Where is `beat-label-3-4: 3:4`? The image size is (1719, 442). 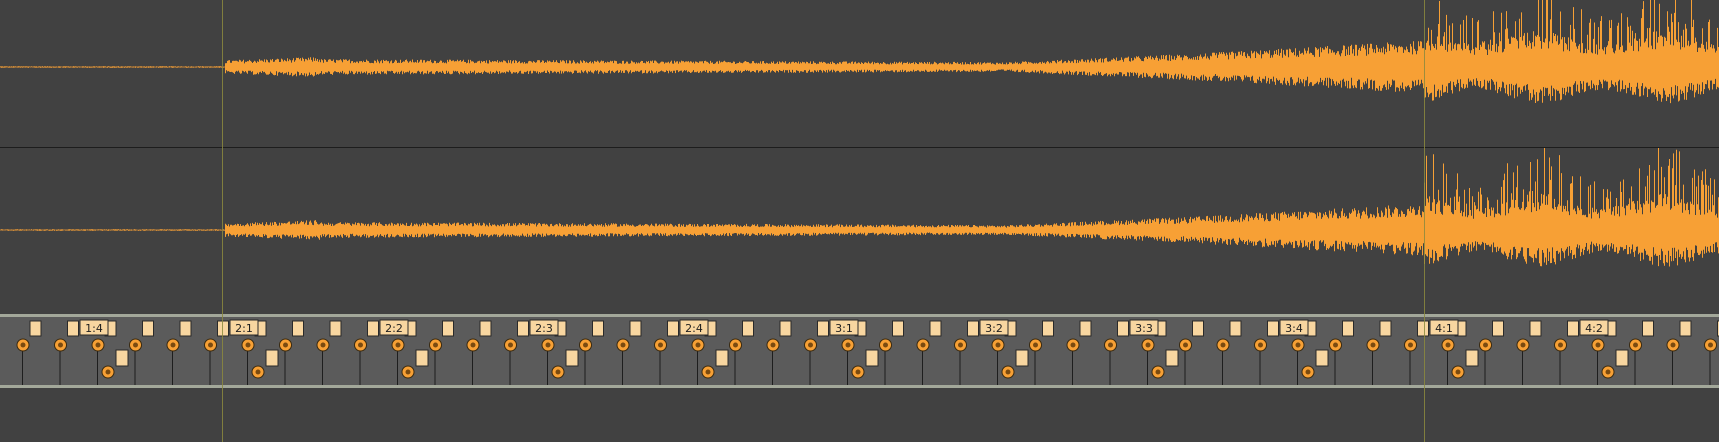 beat-label-3-4: 3:4 is located at coordinates (1294, 328).